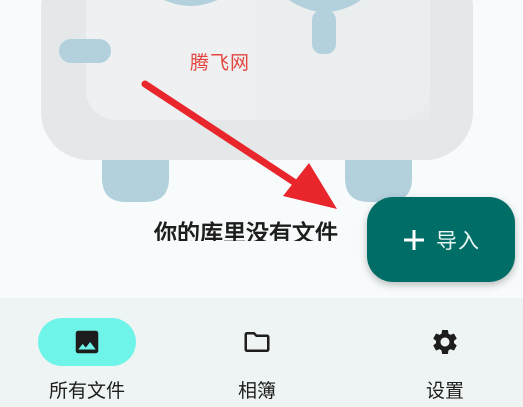  I want to click on folder-icon, so click(257, 342).